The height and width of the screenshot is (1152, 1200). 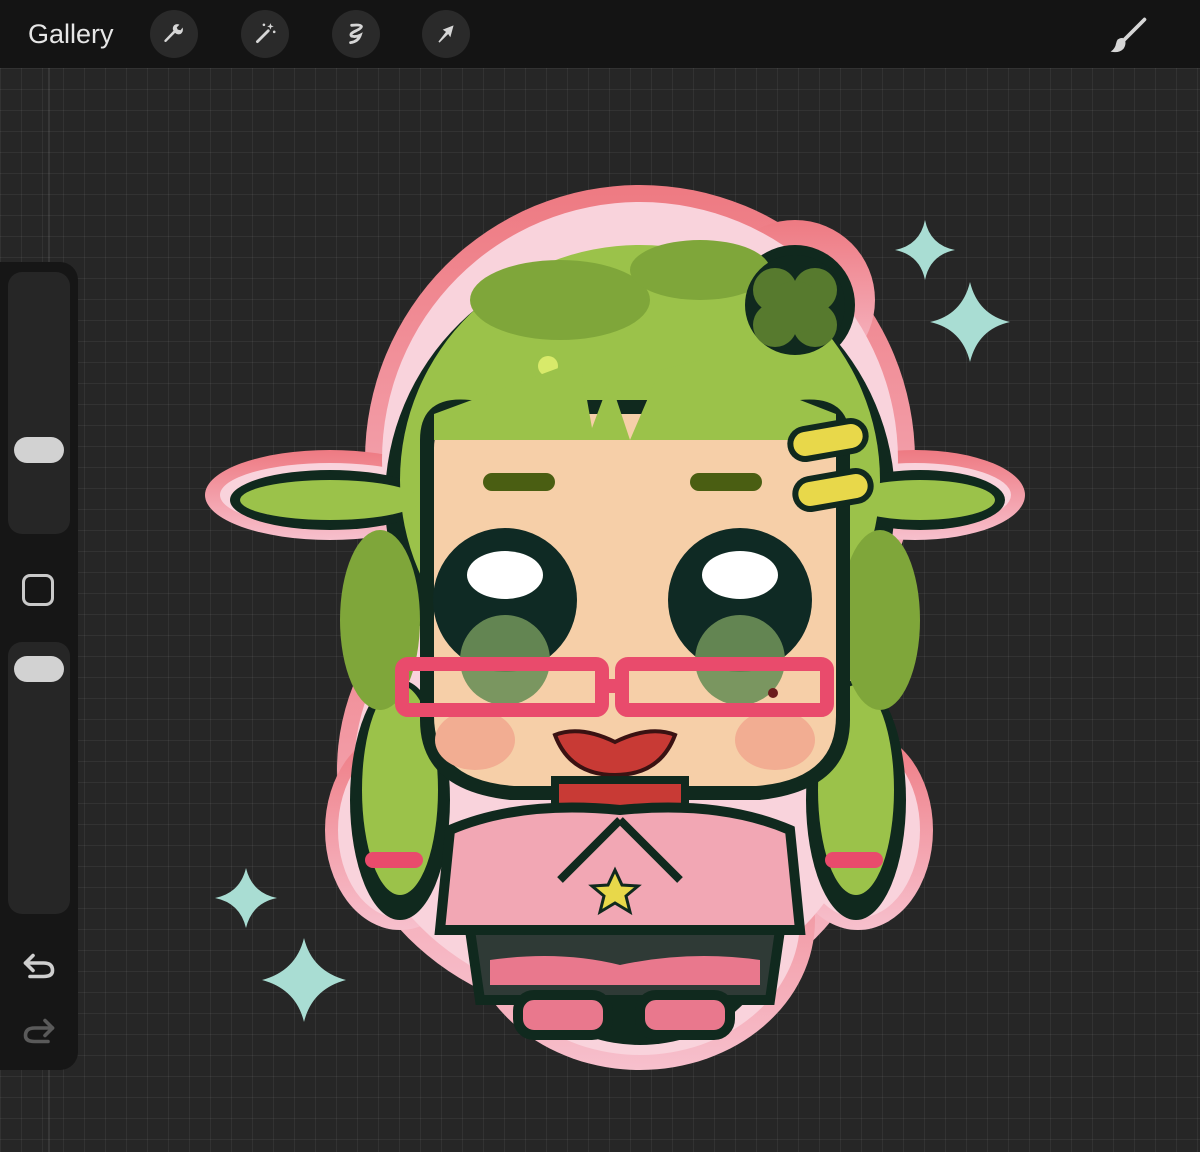 I want to click on wrench-icon, so click(x=173, y=33).